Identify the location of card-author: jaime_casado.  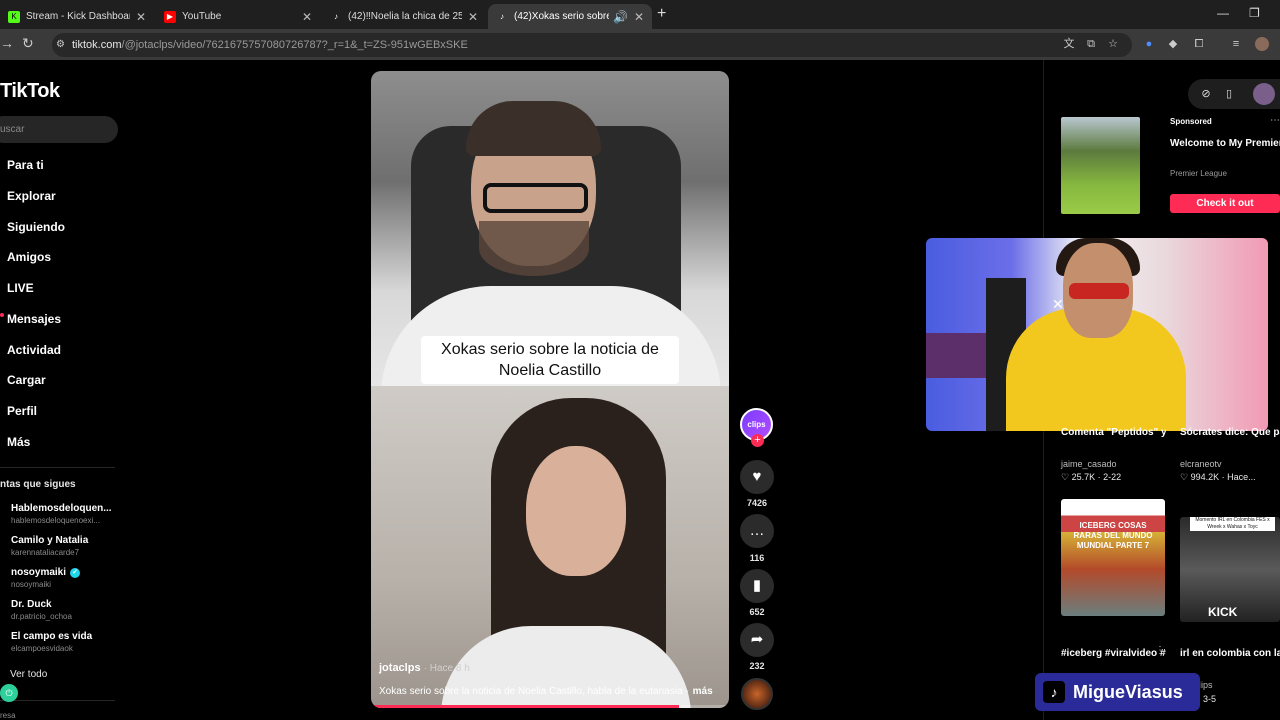
(1089, 464).